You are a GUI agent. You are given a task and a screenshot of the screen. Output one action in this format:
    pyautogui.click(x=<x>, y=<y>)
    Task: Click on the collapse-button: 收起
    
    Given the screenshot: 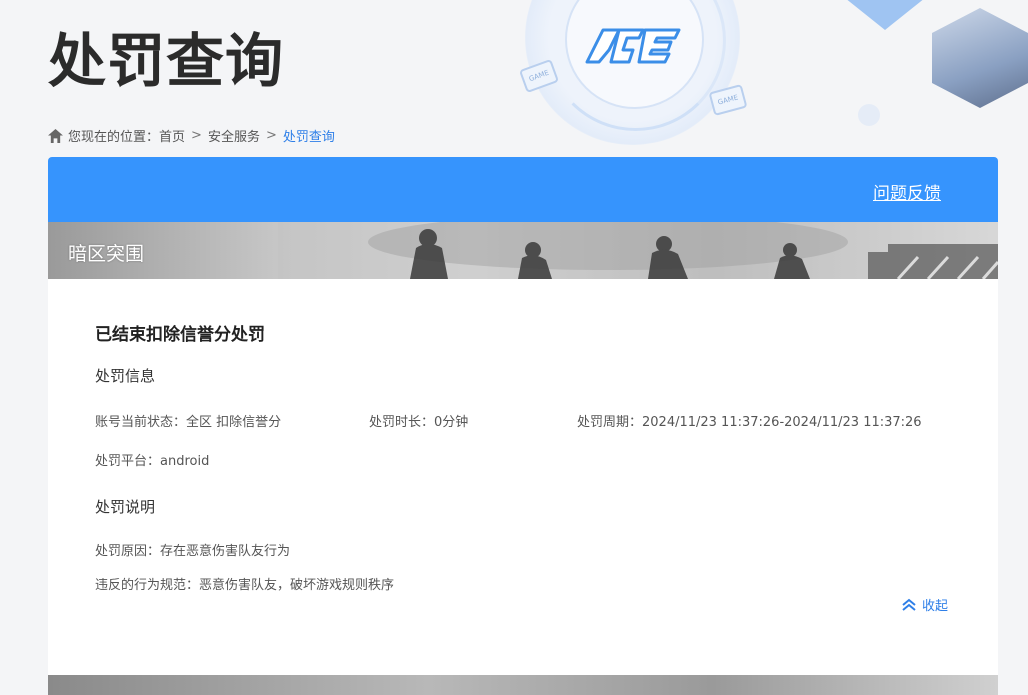 What is the action you would take?
    pyautogui.click(x=924, y=604)
    